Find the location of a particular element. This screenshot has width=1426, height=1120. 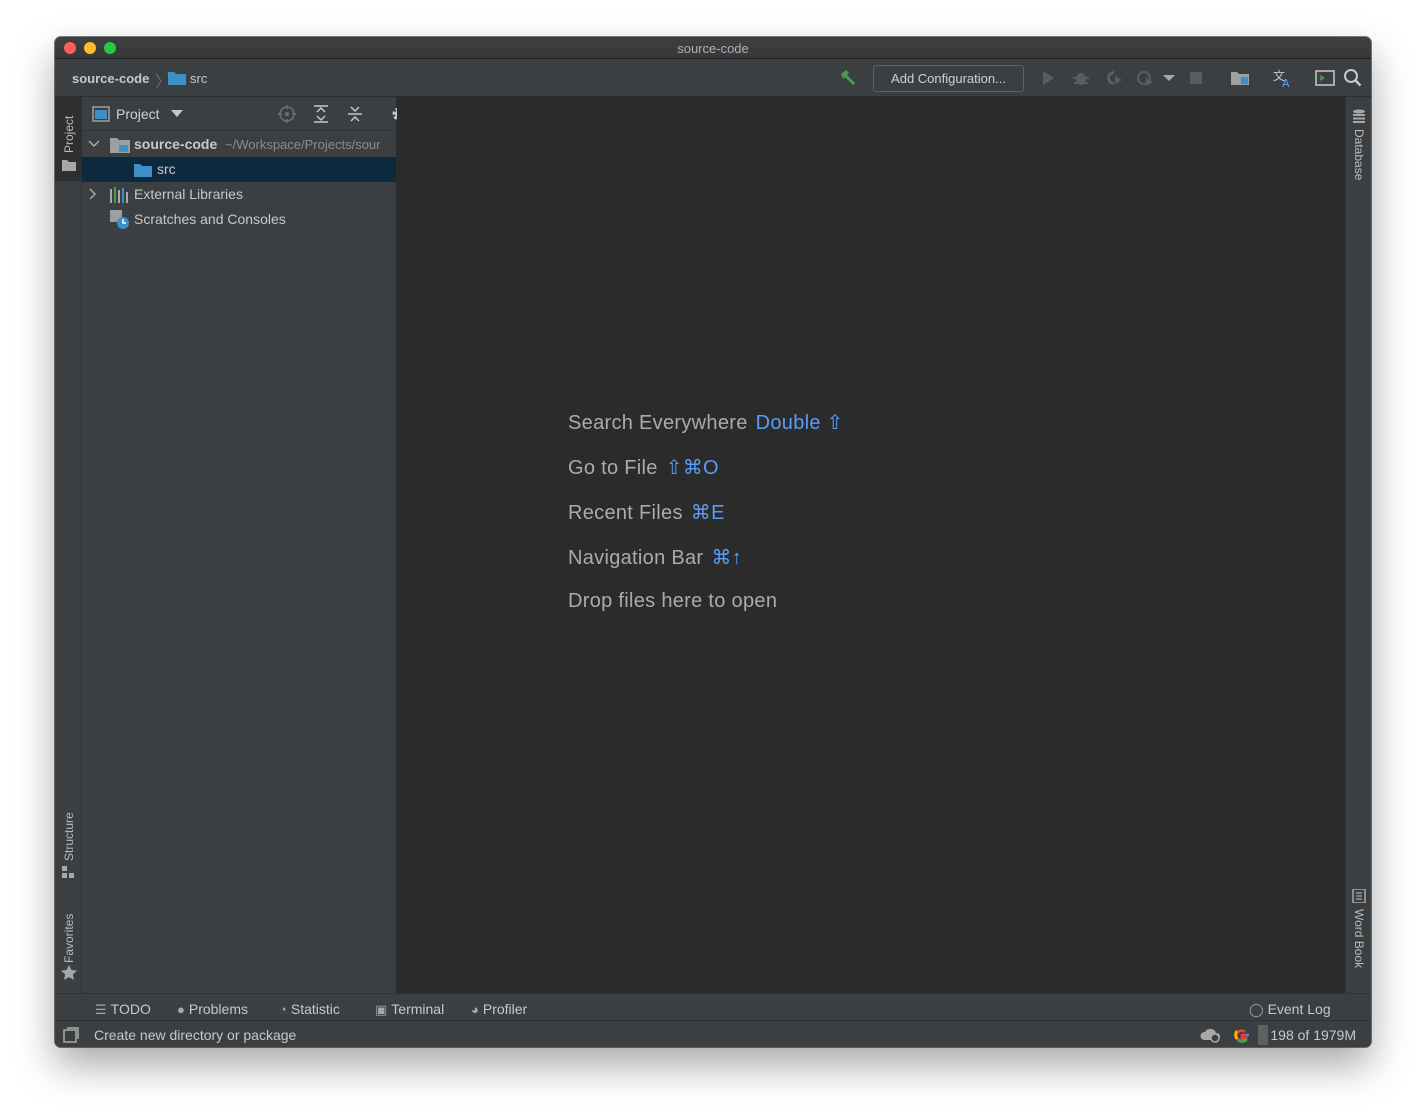

tree-item-scratches: Scratches and Consoles is located at coordinates (239, 219).